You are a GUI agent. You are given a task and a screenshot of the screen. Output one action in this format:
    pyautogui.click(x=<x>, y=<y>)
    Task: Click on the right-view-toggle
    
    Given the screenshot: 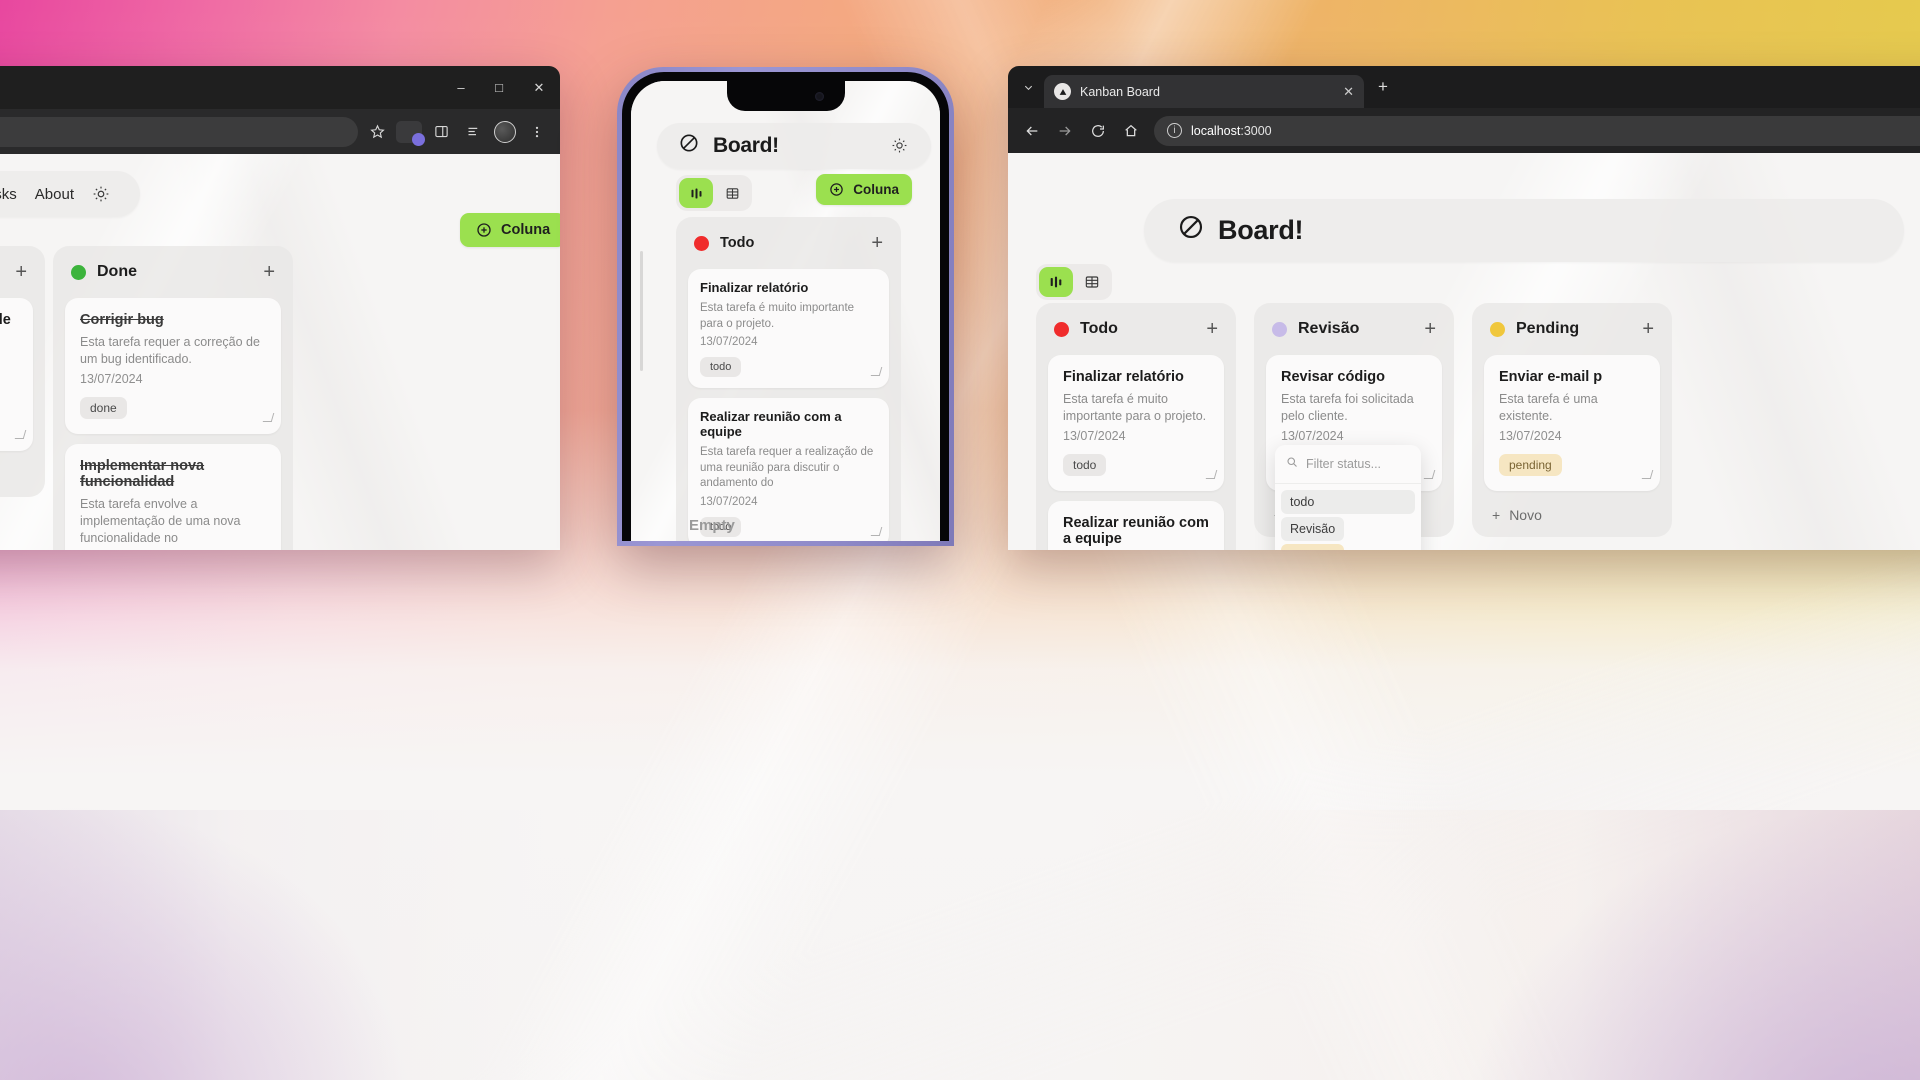 What is the action you would take?
    pyautogui.click(x=1074, y=282)
    